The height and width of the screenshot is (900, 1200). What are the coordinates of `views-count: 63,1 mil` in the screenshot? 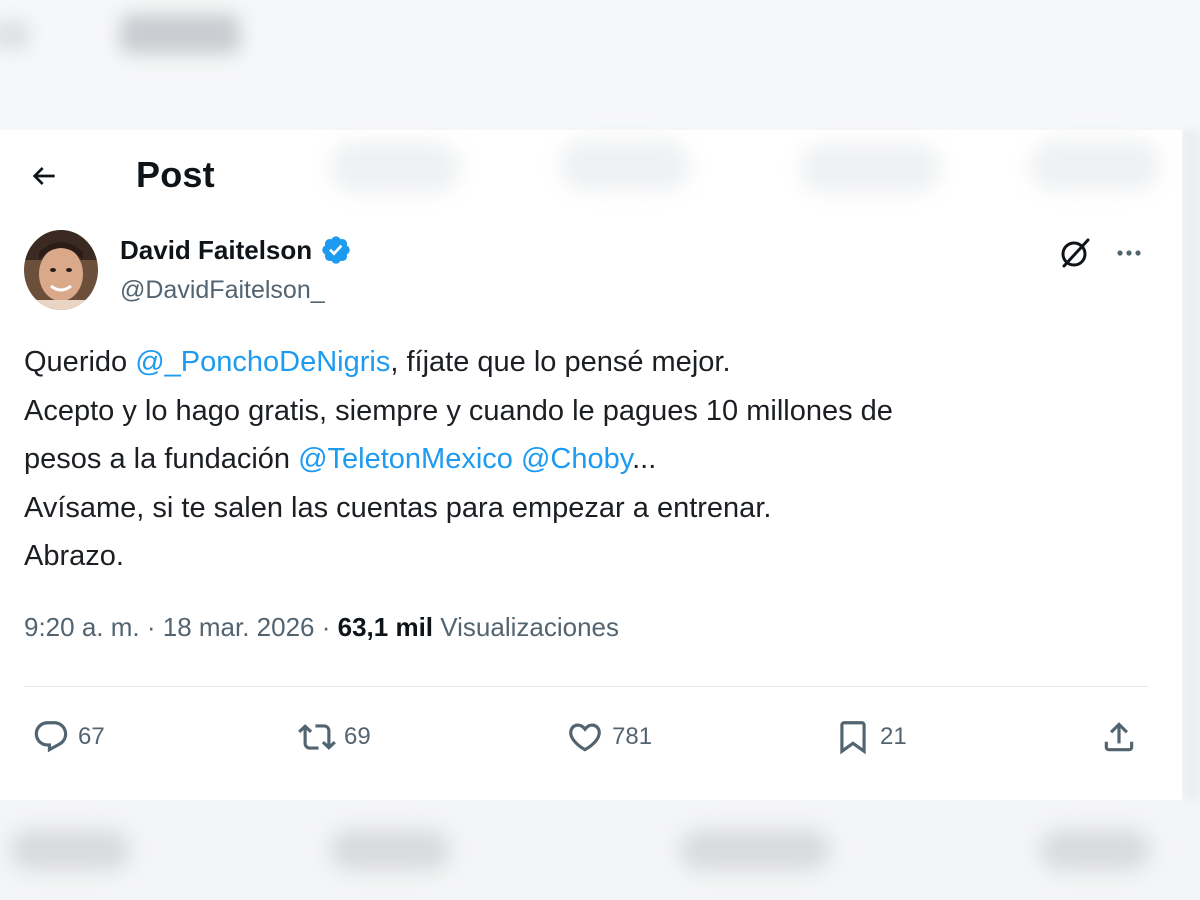 It's located at (385, 627).